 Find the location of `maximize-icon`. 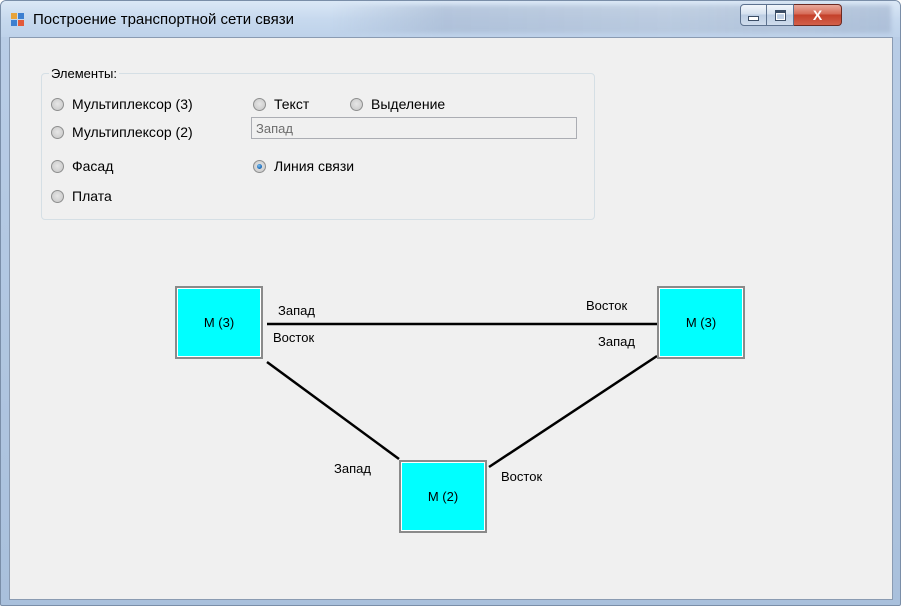

maximize-icon is located at coordinates (780, 15).